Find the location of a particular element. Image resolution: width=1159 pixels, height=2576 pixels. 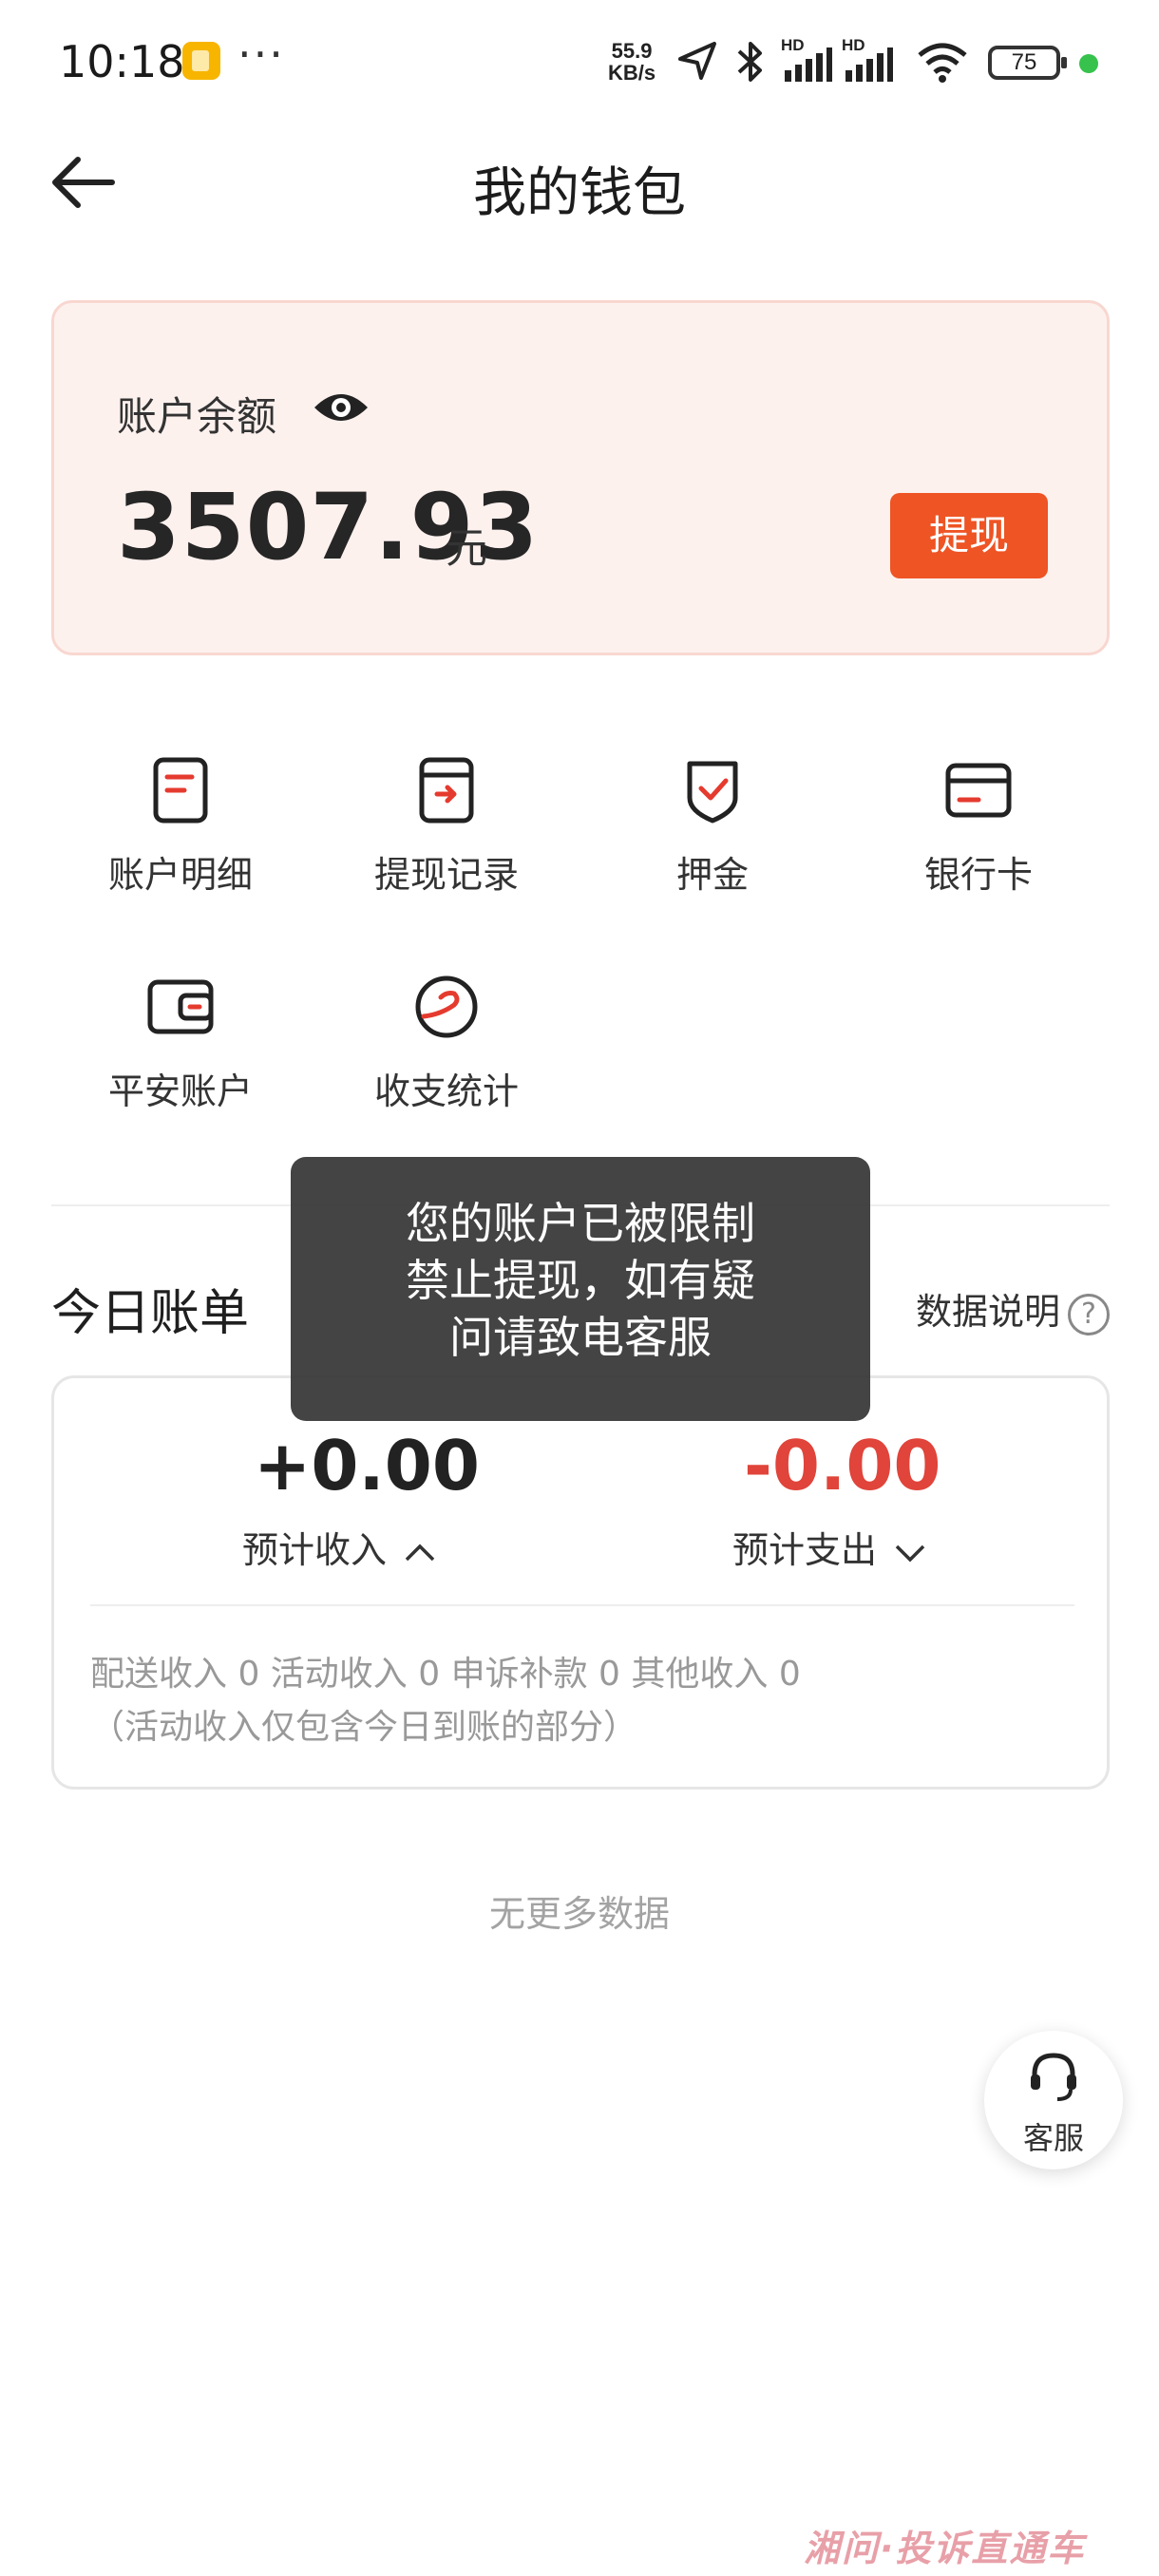

grid-label-statistics: 收支统计 is located at coordinates (446, 1091).